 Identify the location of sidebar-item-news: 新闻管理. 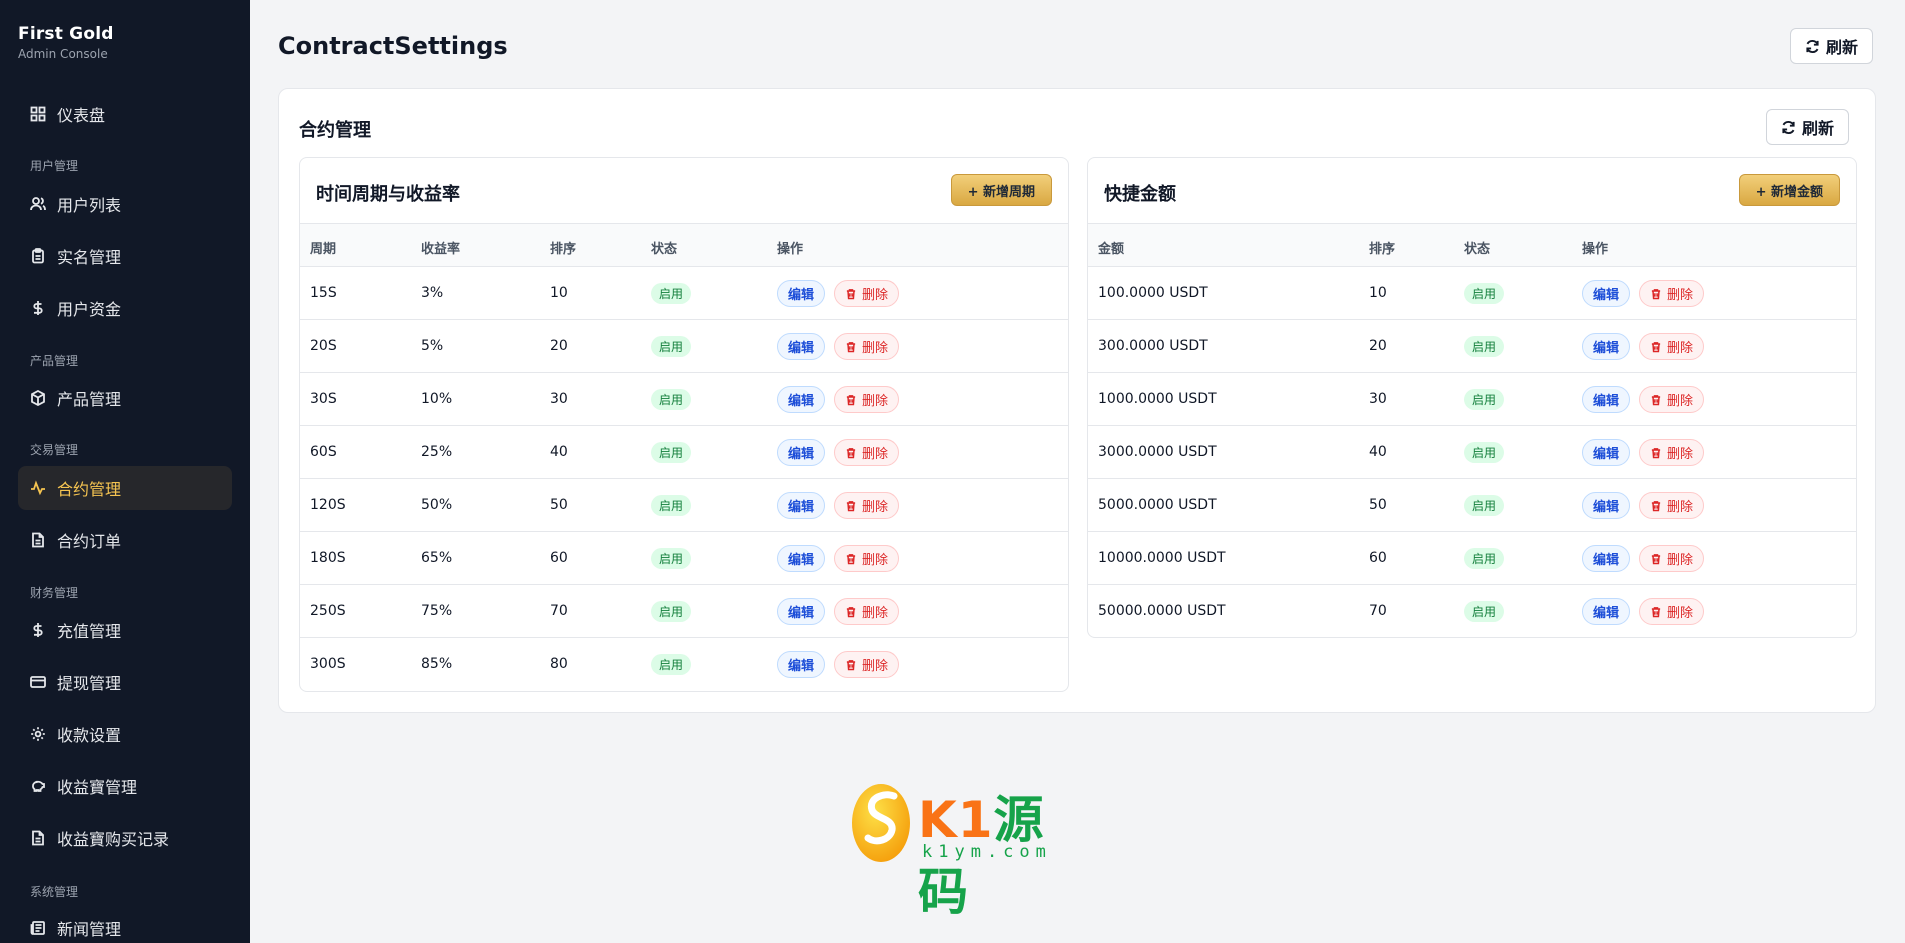
(125, 924).